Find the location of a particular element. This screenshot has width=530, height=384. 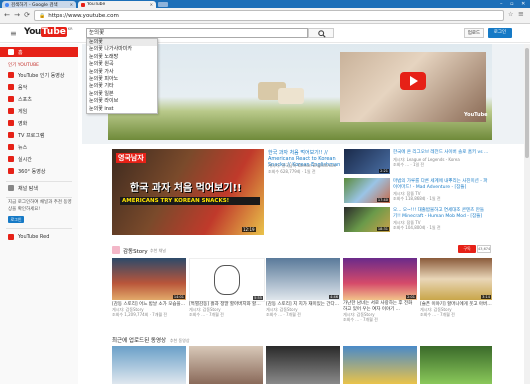

sidebar-item-sports: 스포츠 is located at coordinates (39, 99).